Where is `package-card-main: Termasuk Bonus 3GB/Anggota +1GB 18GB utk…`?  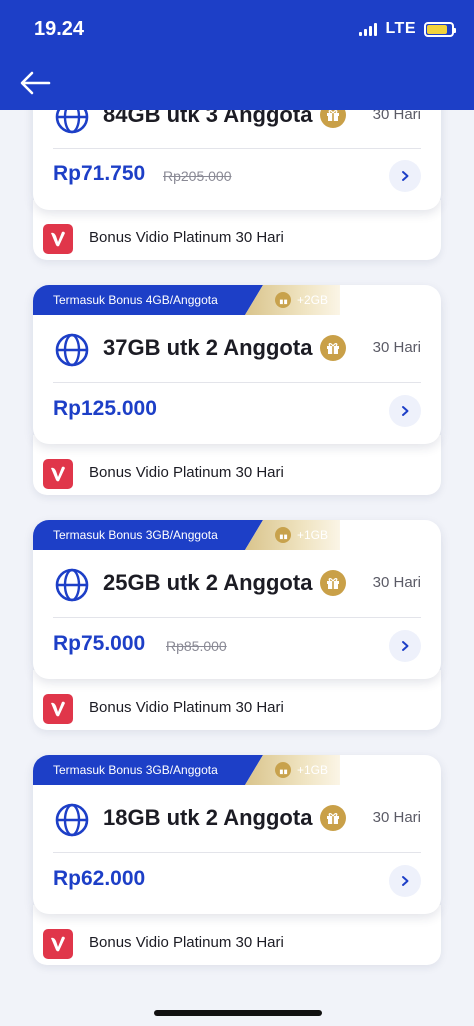
package-card-main: Termasuk Bonus 3GB/Anggota +1GB 18GB utk… is located at coordinates (237, 834).